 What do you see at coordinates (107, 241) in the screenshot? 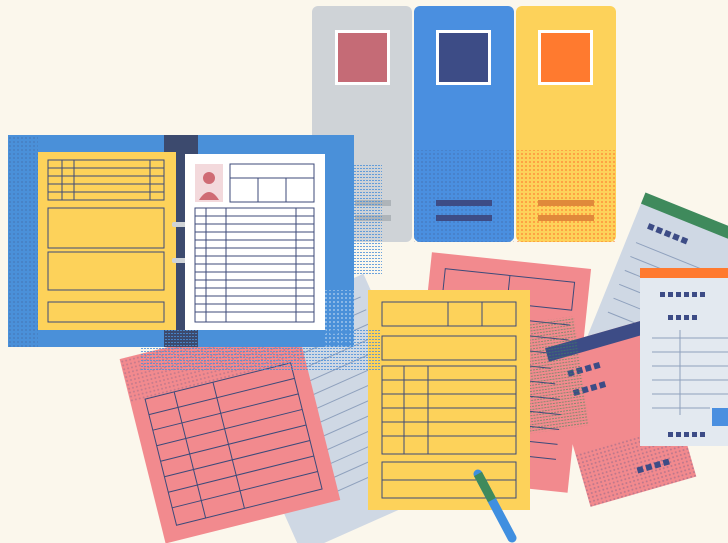
I see `binder-page-left` at bounding box center [107, 241].